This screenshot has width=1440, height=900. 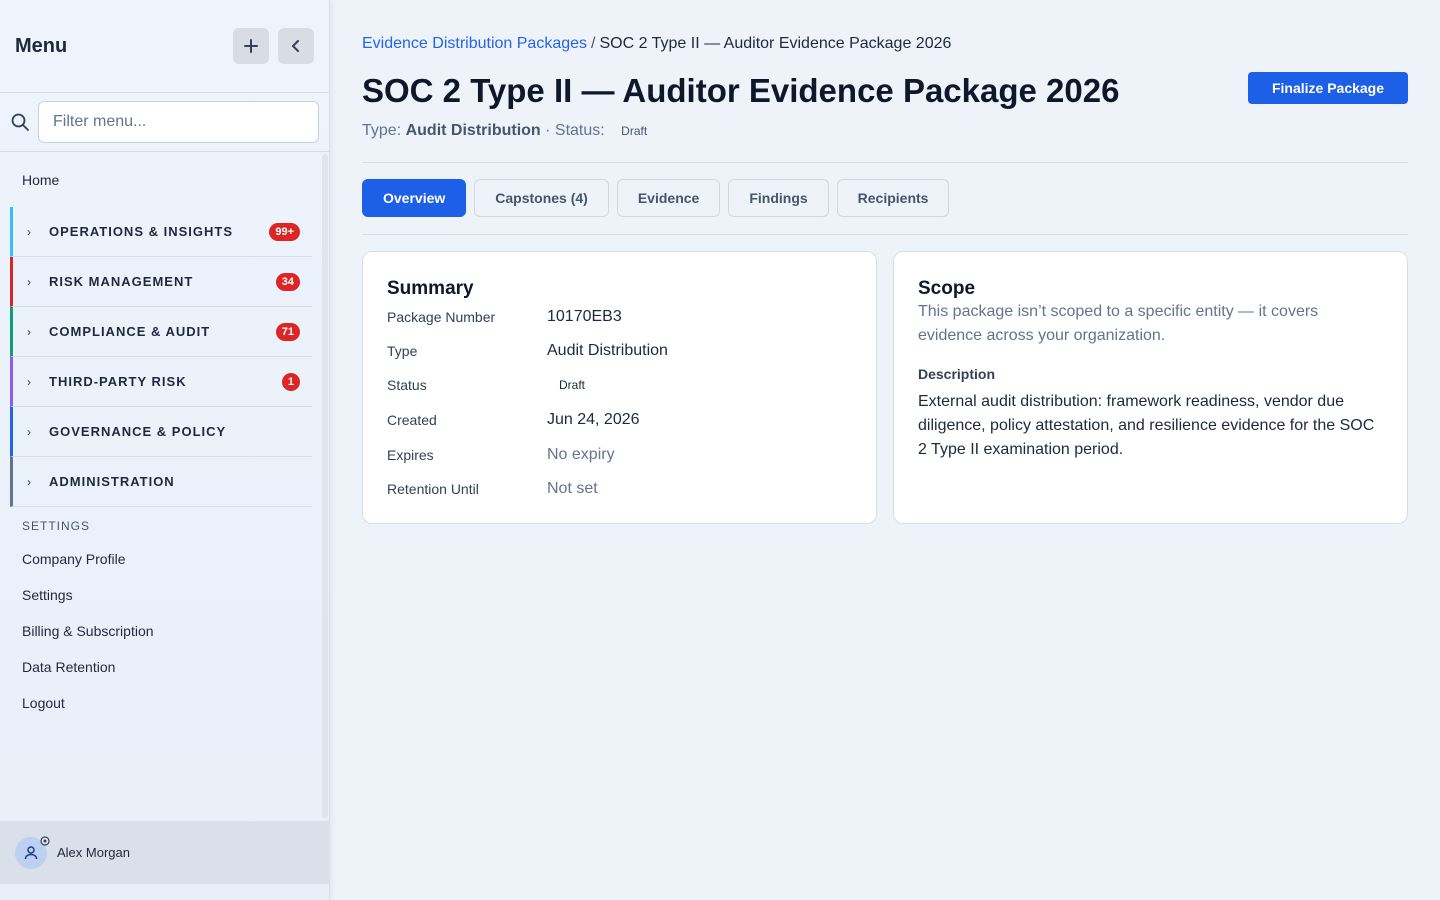 What do you see at coordinates (893, 198) in the screenshot?
I see `tab-recipients: Recipients` at bounding box center [893, 198].